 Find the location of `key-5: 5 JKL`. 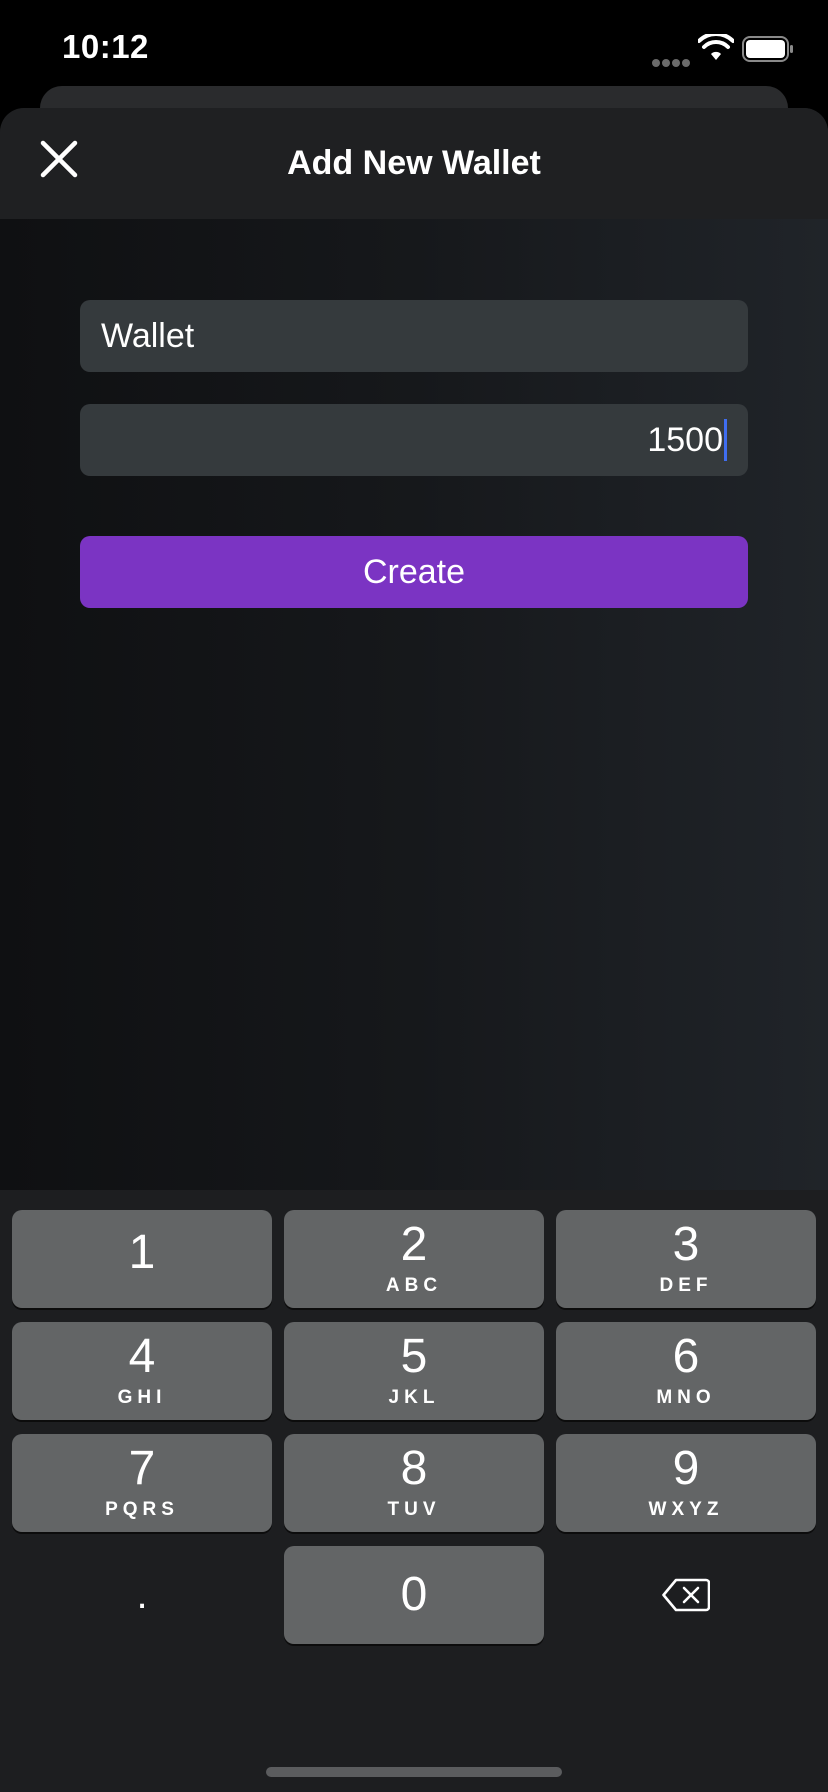

key-5: 5 JKL is located at coordinates (414, 1371).